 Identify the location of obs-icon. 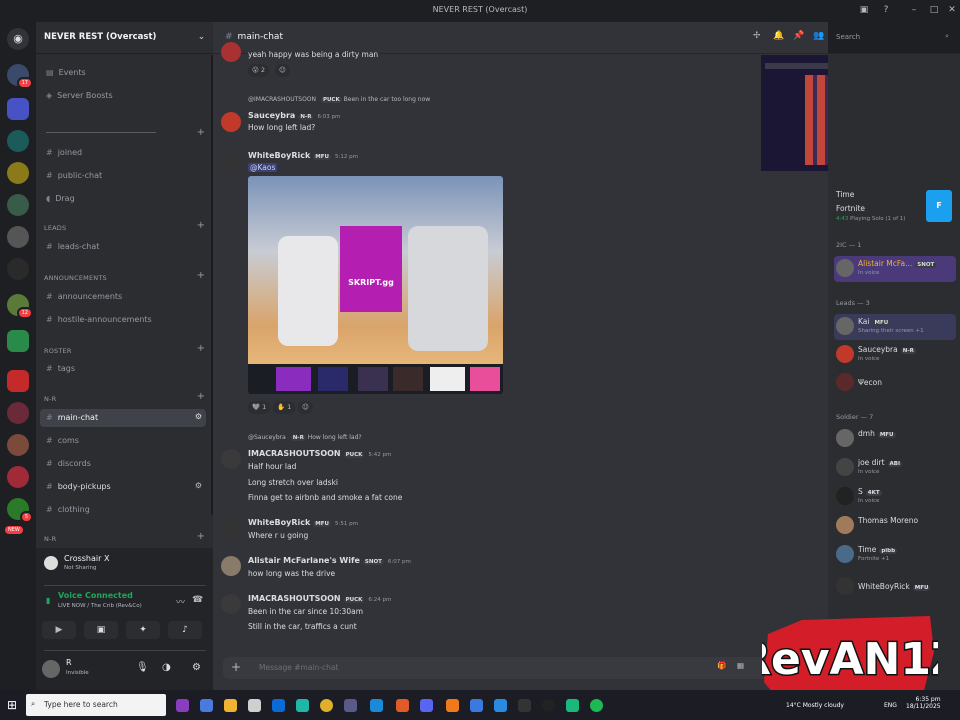
(548, 705).